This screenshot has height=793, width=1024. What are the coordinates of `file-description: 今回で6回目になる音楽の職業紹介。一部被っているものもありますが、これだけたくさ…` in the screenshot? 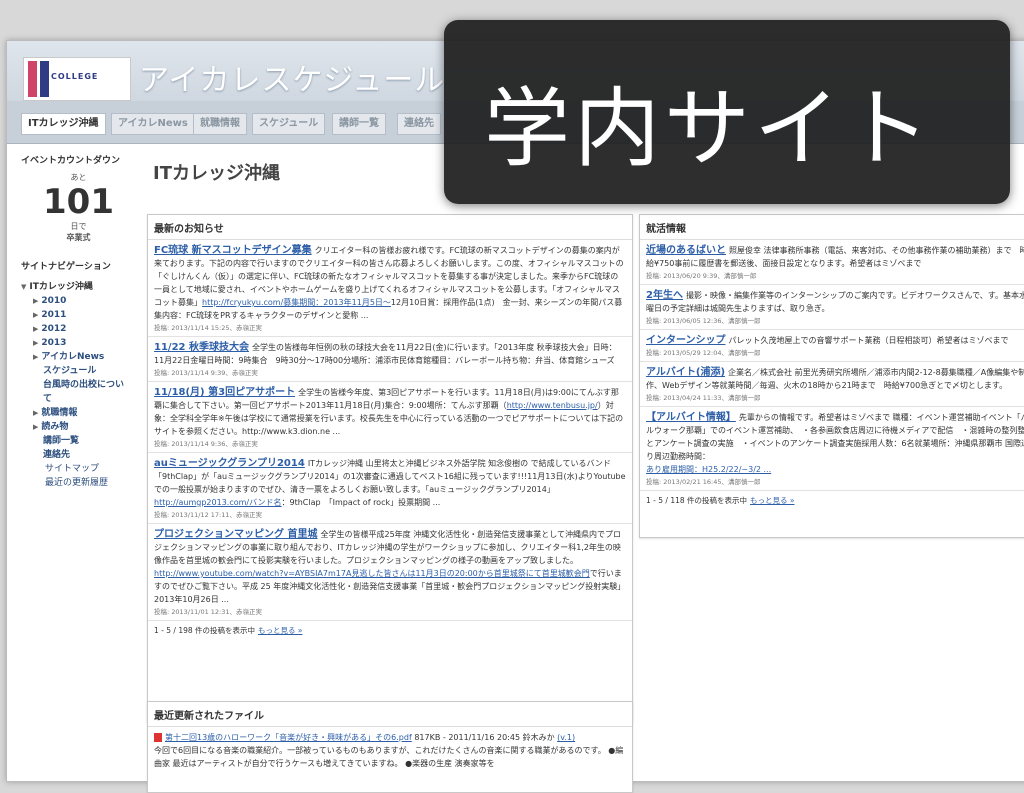 It's located at (389, 757).